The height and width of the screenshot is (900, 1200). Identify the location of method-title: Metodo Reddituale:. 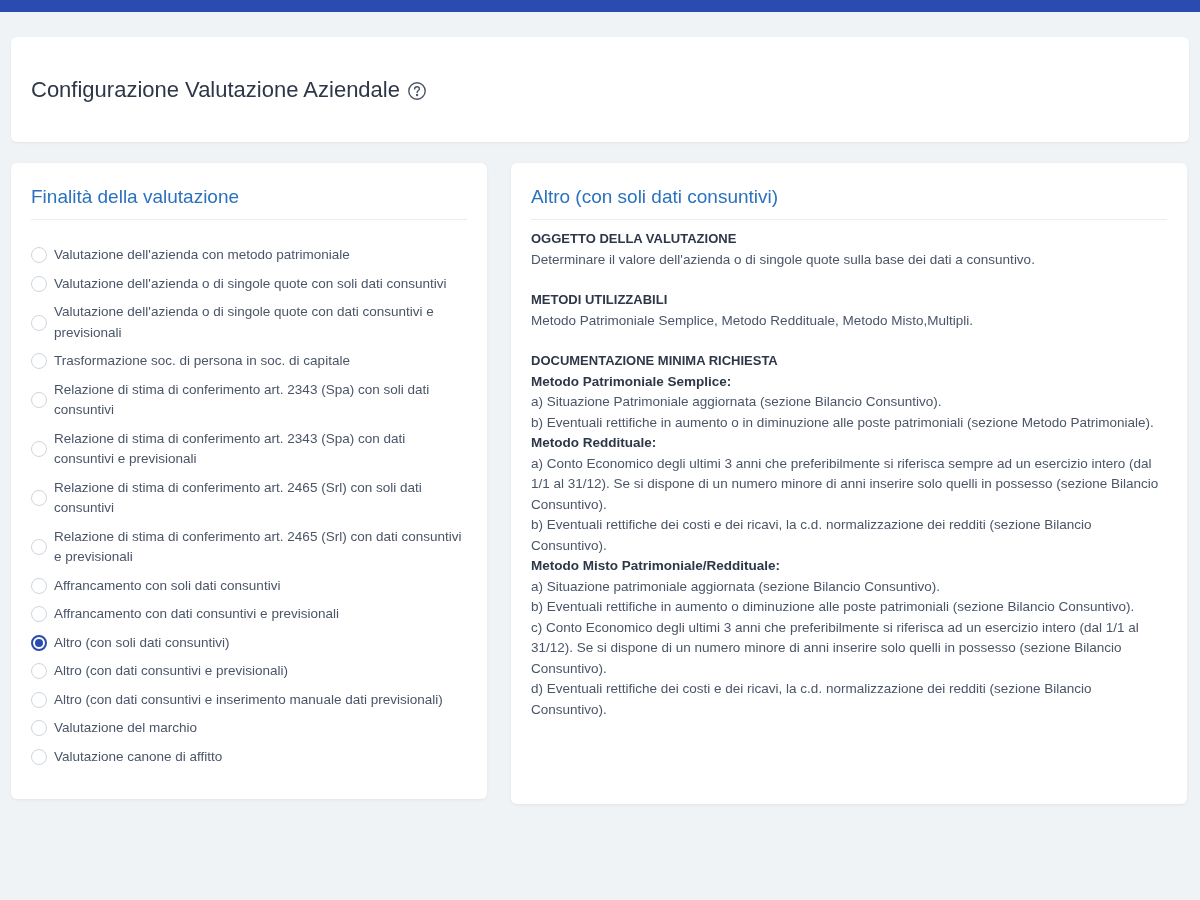
(594, 443).